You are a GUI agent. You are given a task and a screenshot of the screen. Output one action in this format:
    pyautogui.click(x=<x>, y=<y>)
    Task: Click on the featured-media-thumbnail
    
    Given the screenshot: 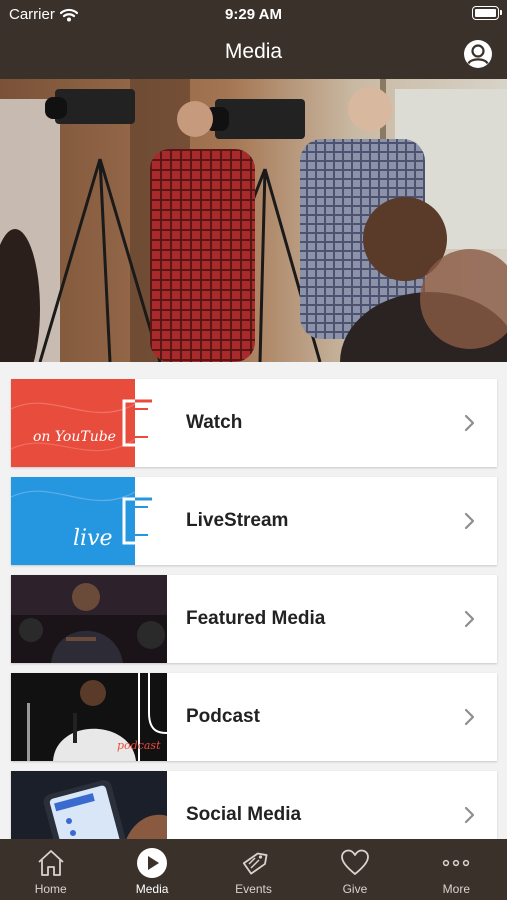 What is the action you would take?
    pyautogui.click(x=89, y=619)
    